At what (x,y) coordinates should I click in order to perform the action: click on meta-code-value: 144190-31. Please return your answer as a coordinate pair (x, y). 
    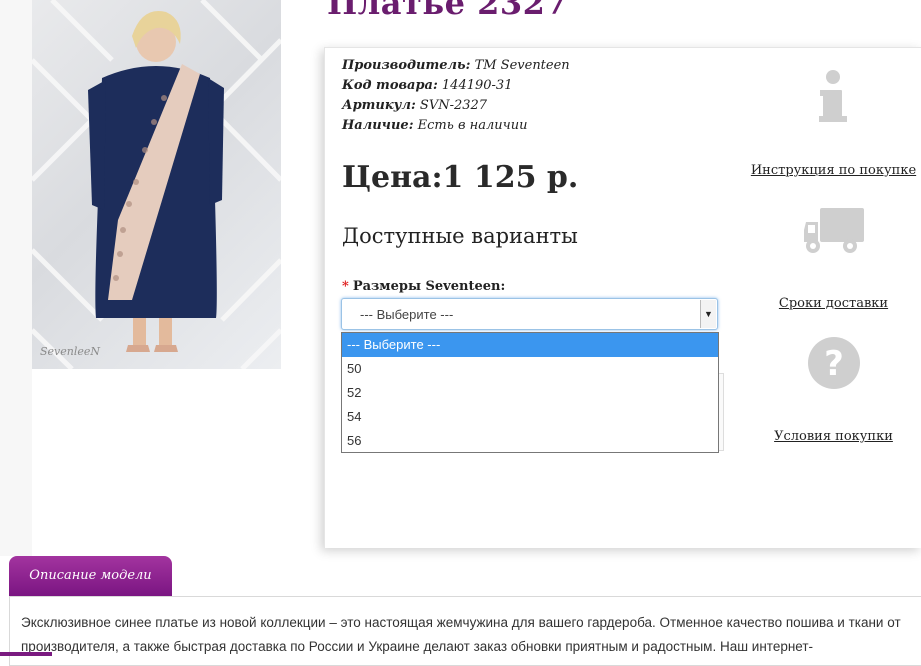
    Looking at the image, I should click on (477, 85).